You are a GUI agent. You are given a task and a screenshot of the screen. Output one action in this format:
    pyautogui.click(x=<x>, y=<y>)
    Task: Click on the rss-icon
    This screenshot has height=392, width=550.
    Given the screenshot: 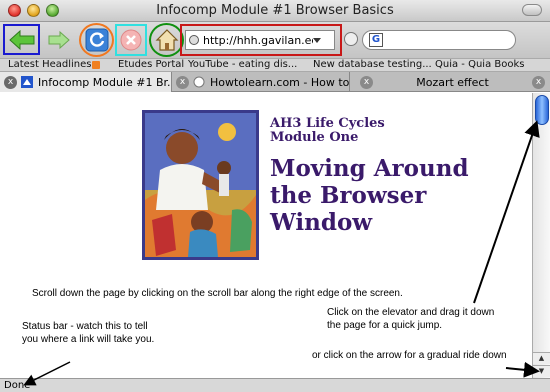 What is the action you would take?
    pyautogui.click(x=96, y=65)
    